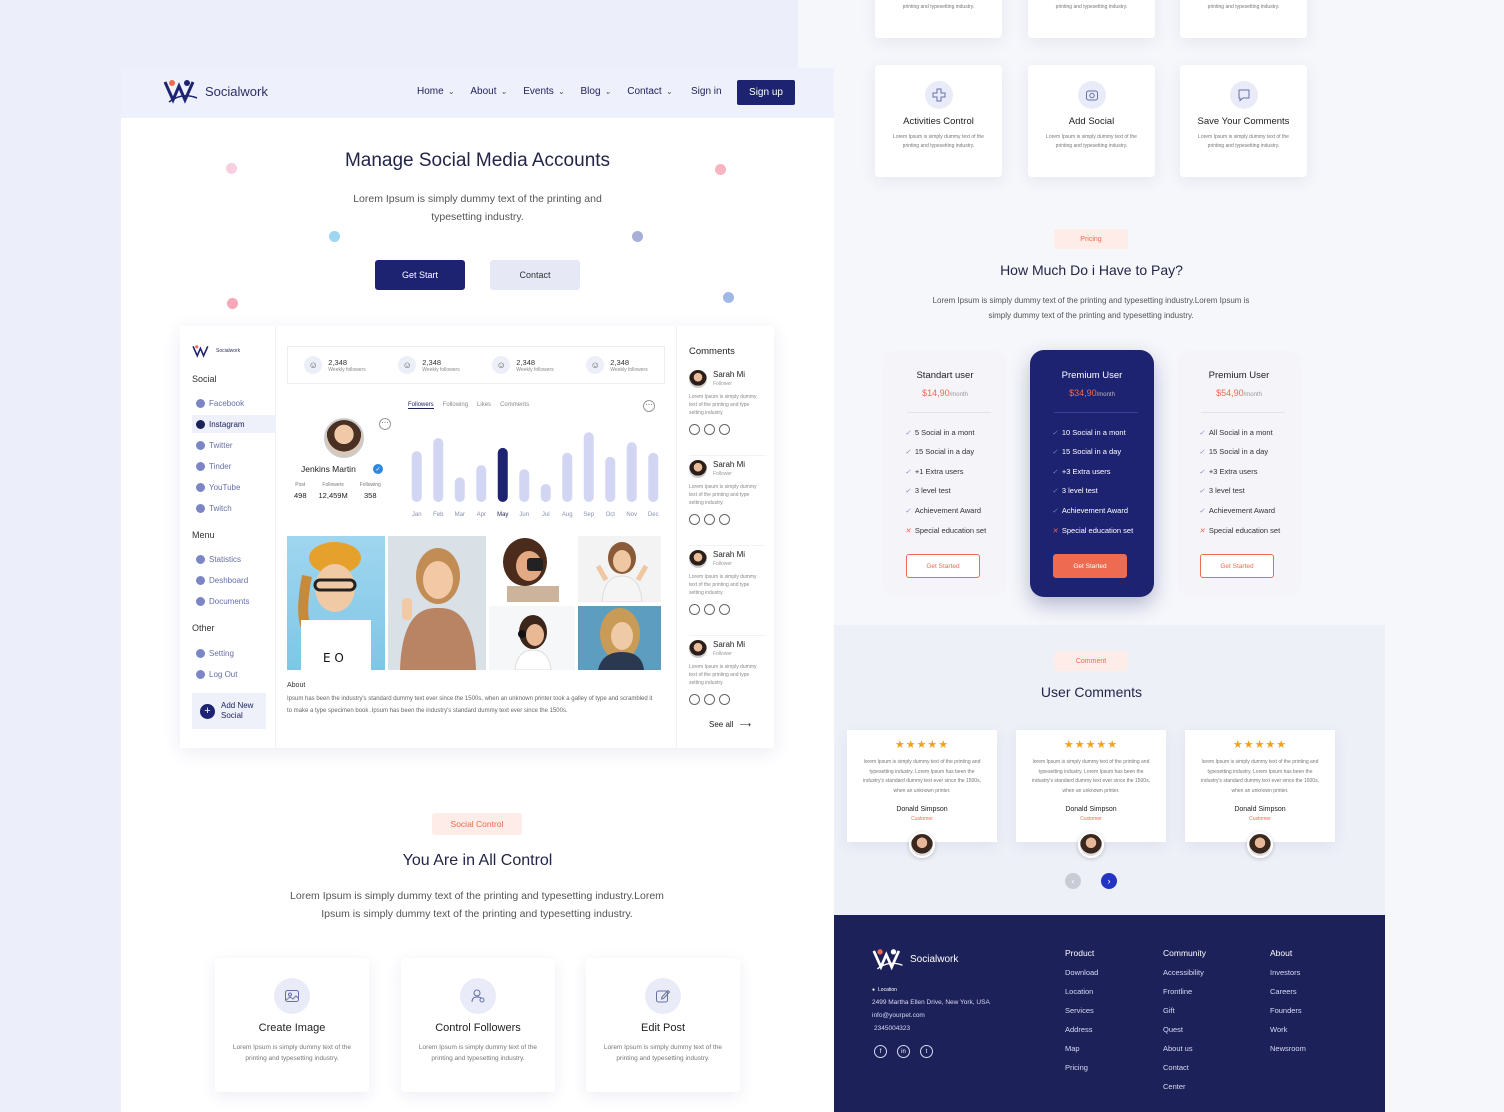  What do you see at coordinates (333, 495) in the screenshot?
I see `followers-count: 12,459M` at bounding box center [333, 495].